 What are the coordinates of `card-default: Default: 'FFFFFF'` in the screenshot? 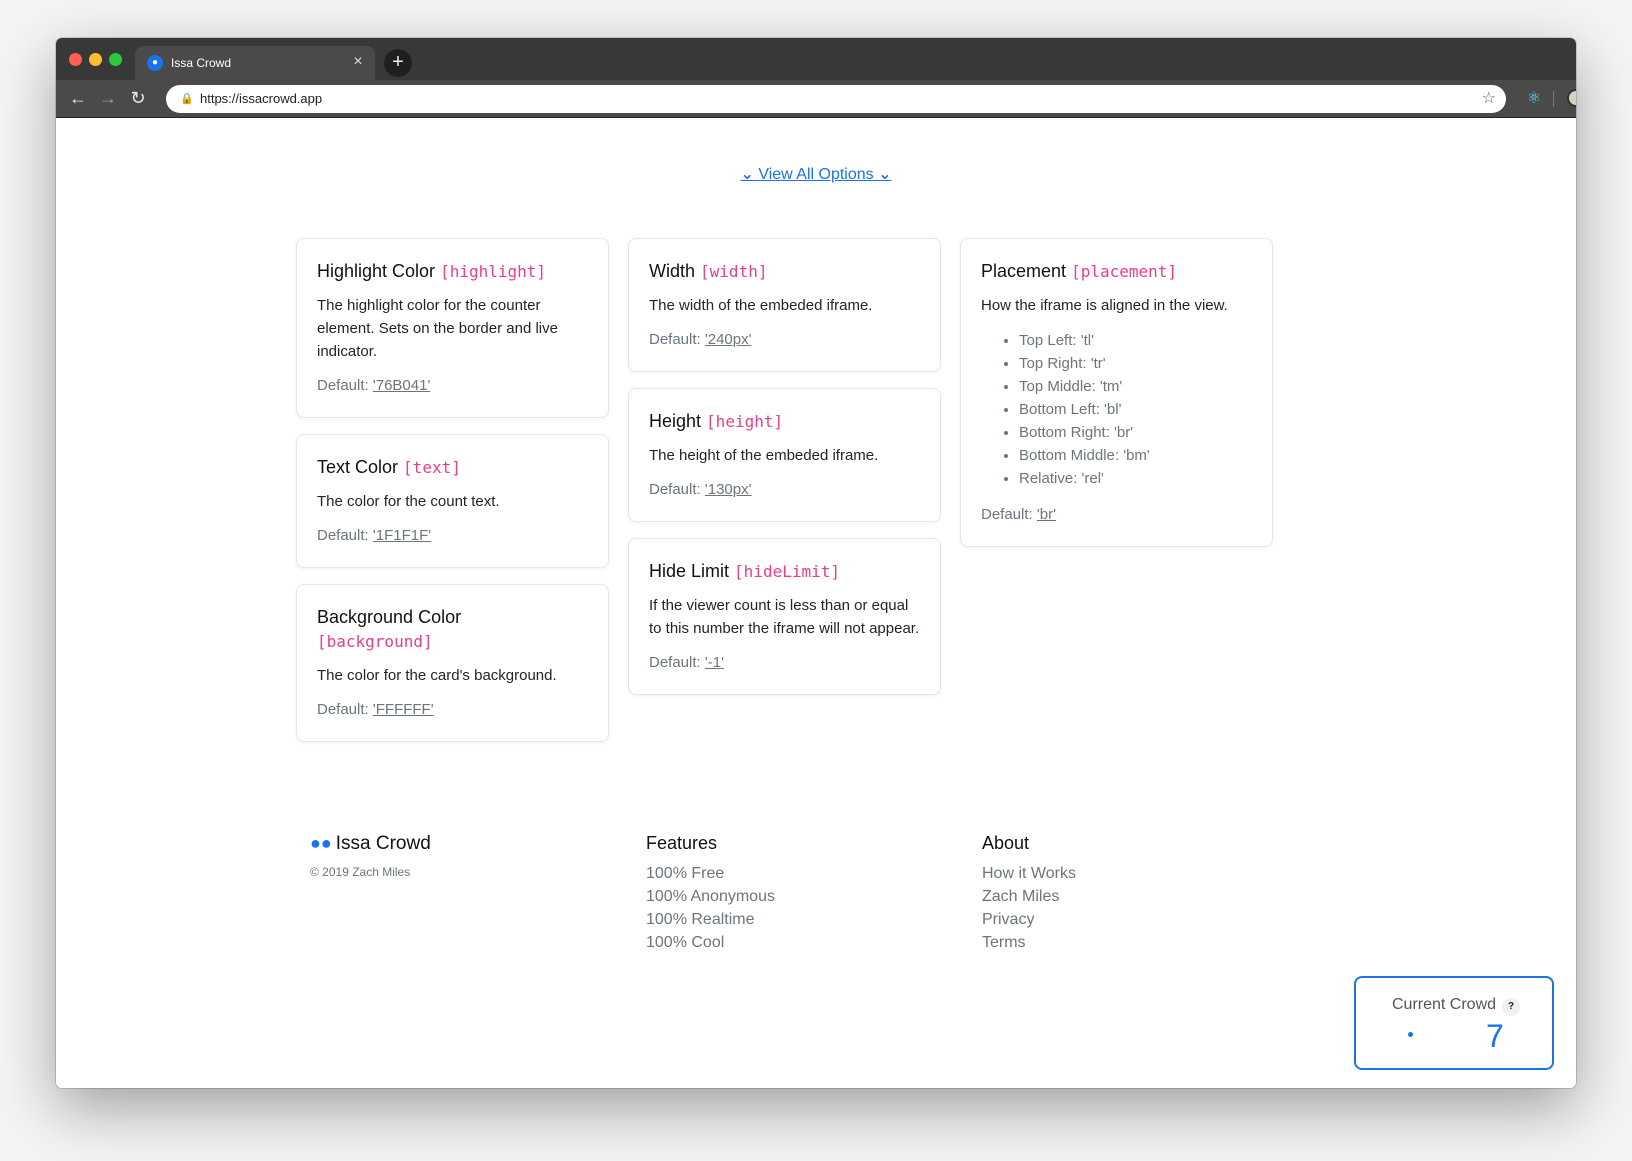 It's located at (452, 710).